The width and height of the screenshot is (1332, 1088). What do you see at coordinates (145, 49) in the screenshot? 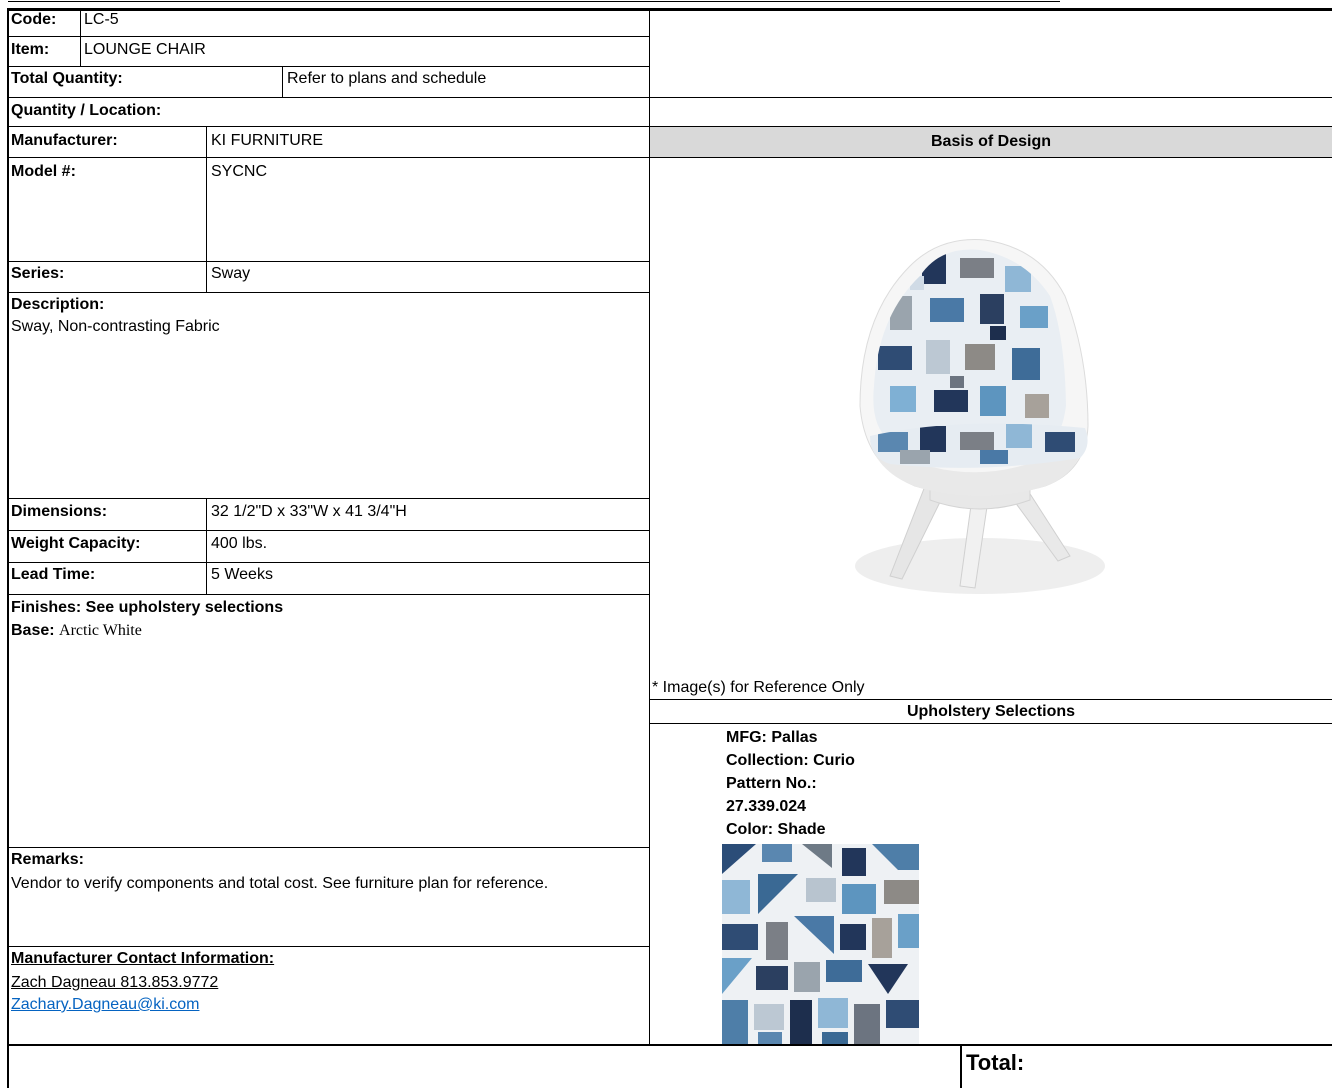
I see `item-value: LOUNGE CHAIR` at bounding box center [145, 49].